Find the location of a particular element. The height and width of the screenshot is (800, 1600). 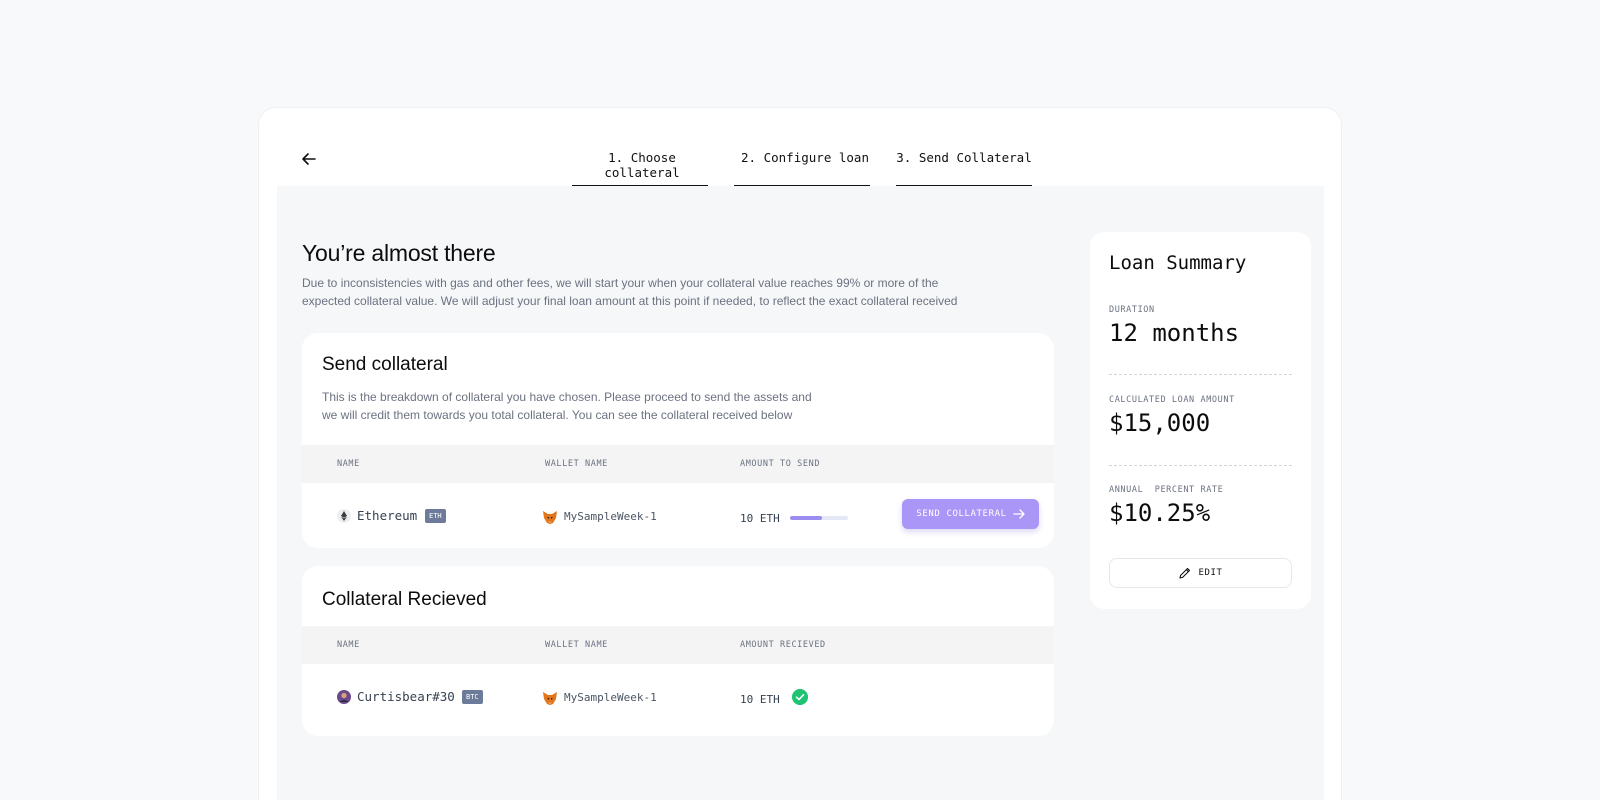

table-row: Curtisbear#30 BTC MySampleWeek-1 10 ETH is located at coordinates (678, 697).